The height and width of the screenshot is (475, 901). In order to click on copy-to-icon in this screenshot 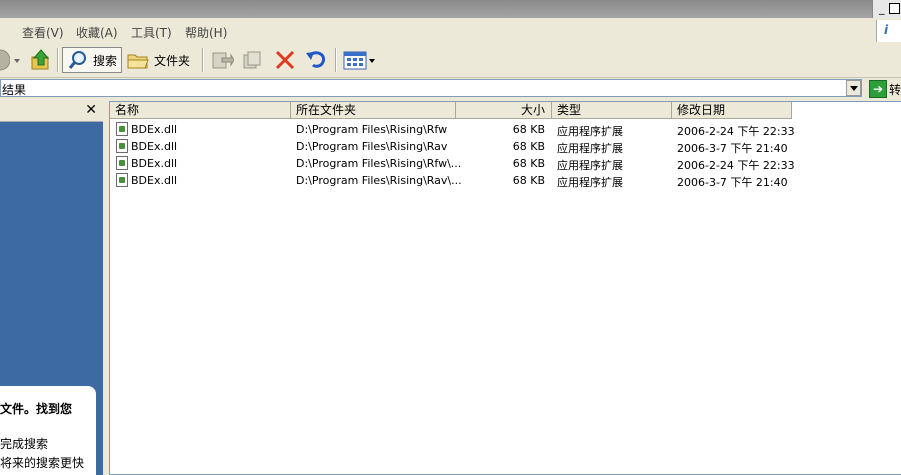, I will do `click(252, 60)`.